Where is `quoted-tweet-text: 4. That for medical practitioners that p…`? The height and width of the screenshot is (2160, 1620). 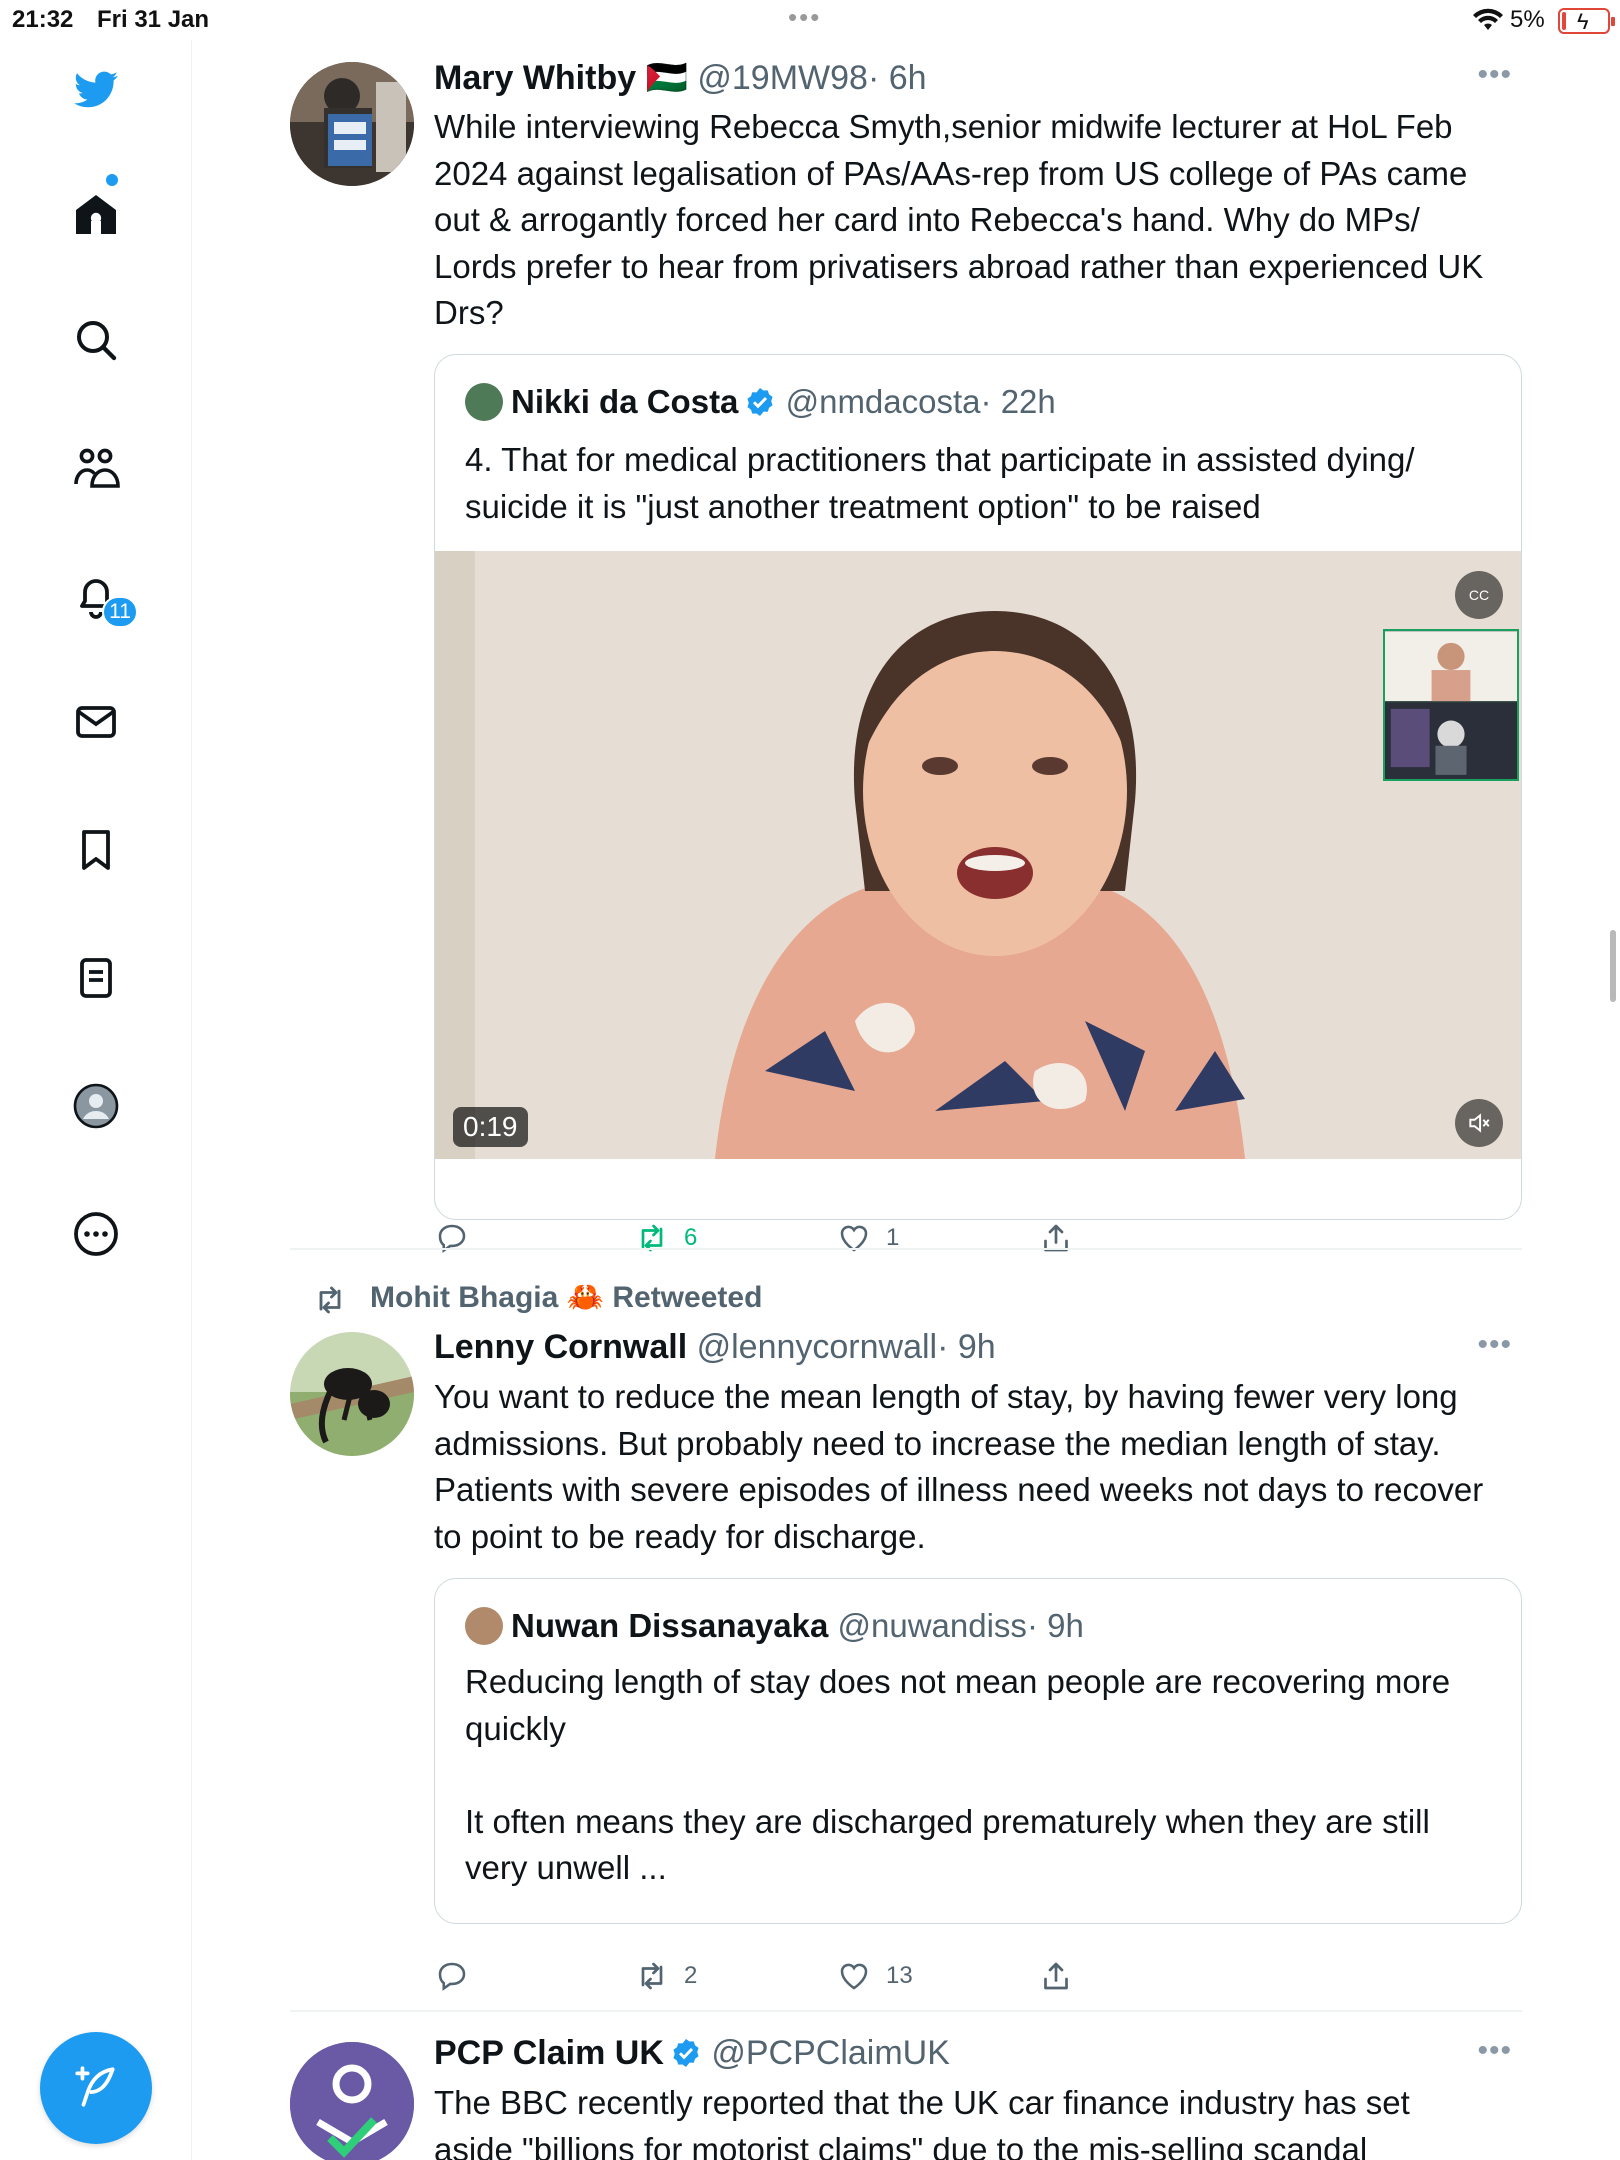 quoted-tweet-text: 4. That for medical practitioners that p… is located at coordinates (980, 483).